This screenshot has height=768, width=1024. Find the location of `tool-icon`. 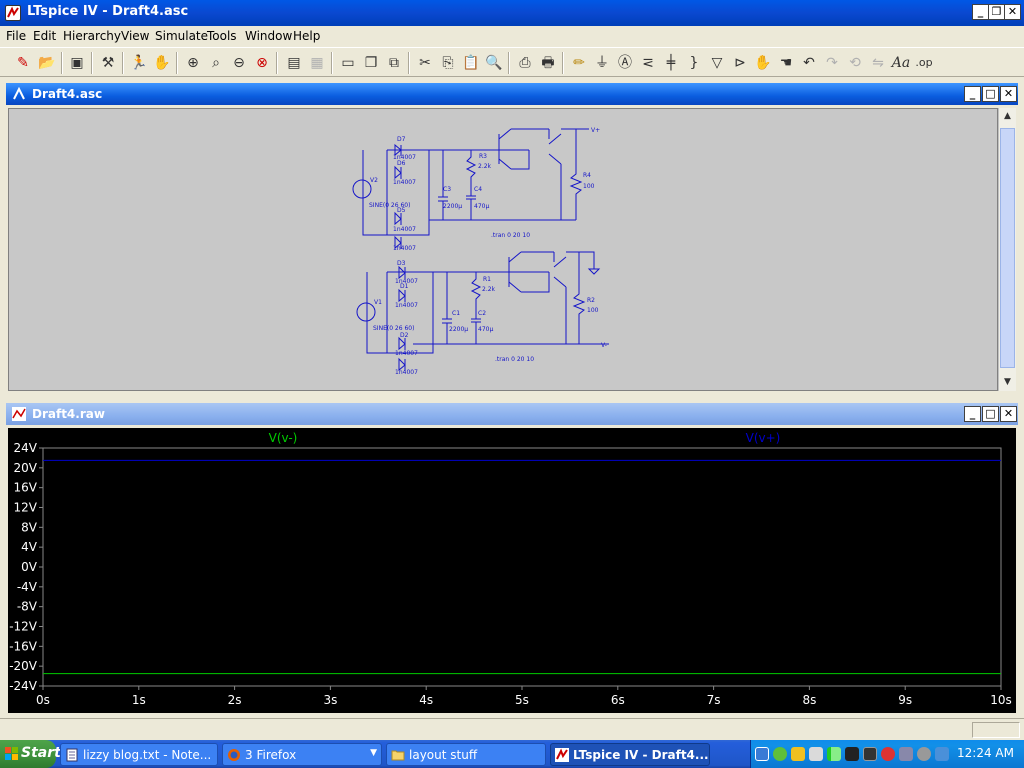

tool-icon is located at coordinates (852, 754).